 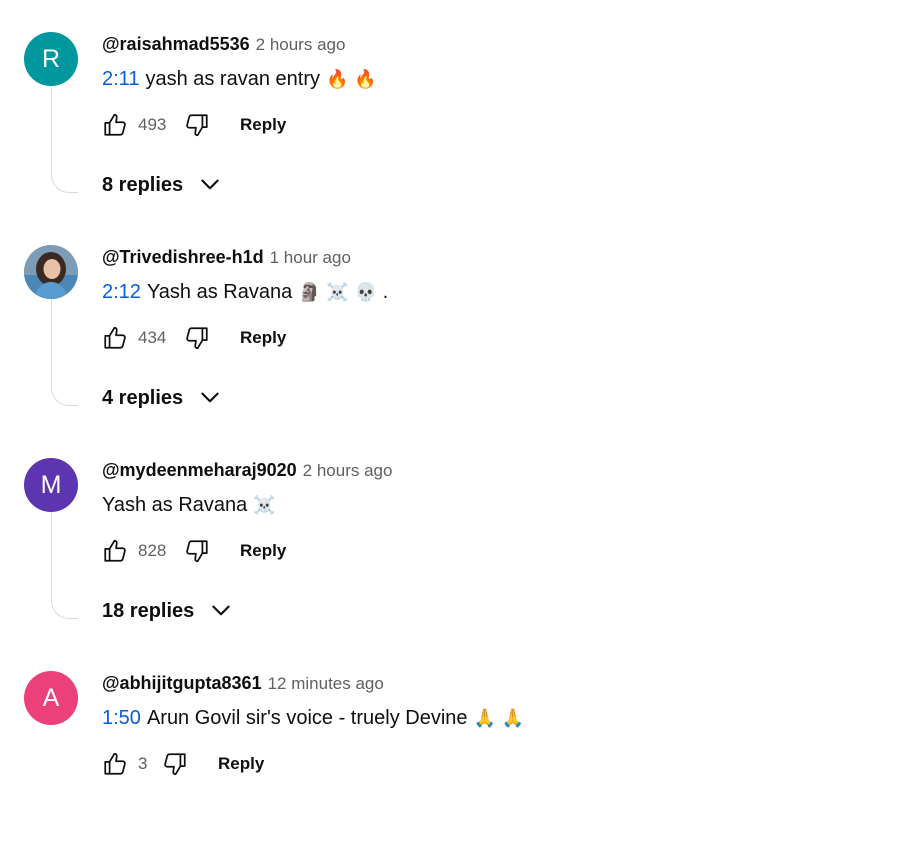 I want to click on avatar-letter: R, so click(x=51, y=58).